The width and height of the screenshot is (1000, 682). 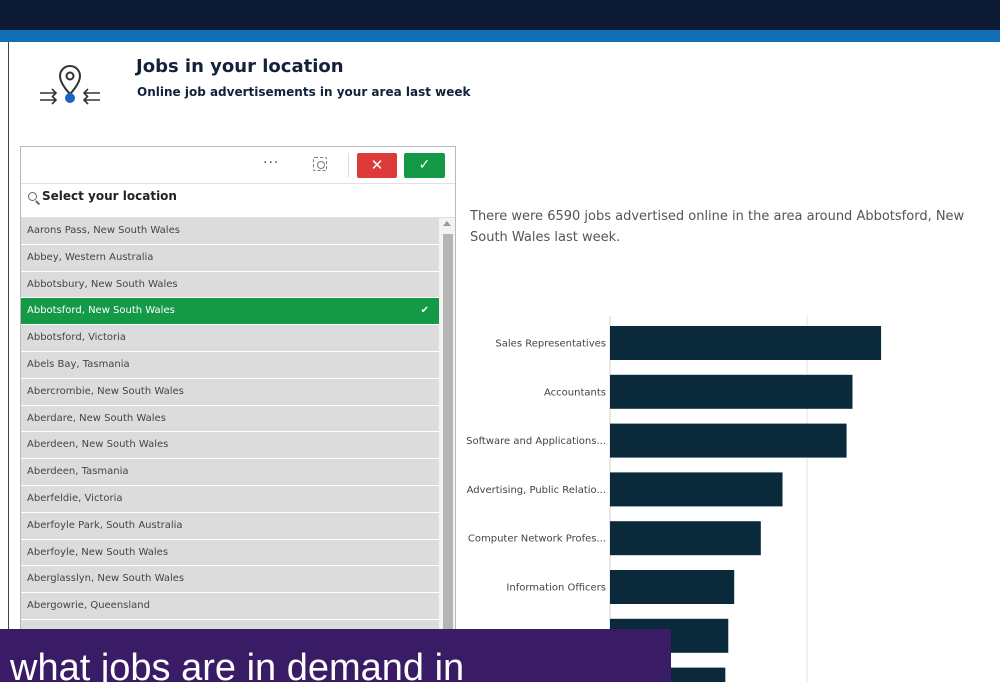 I want to click on location-item: Aarons Pass, New South Wales, so click(x=230, y=231).